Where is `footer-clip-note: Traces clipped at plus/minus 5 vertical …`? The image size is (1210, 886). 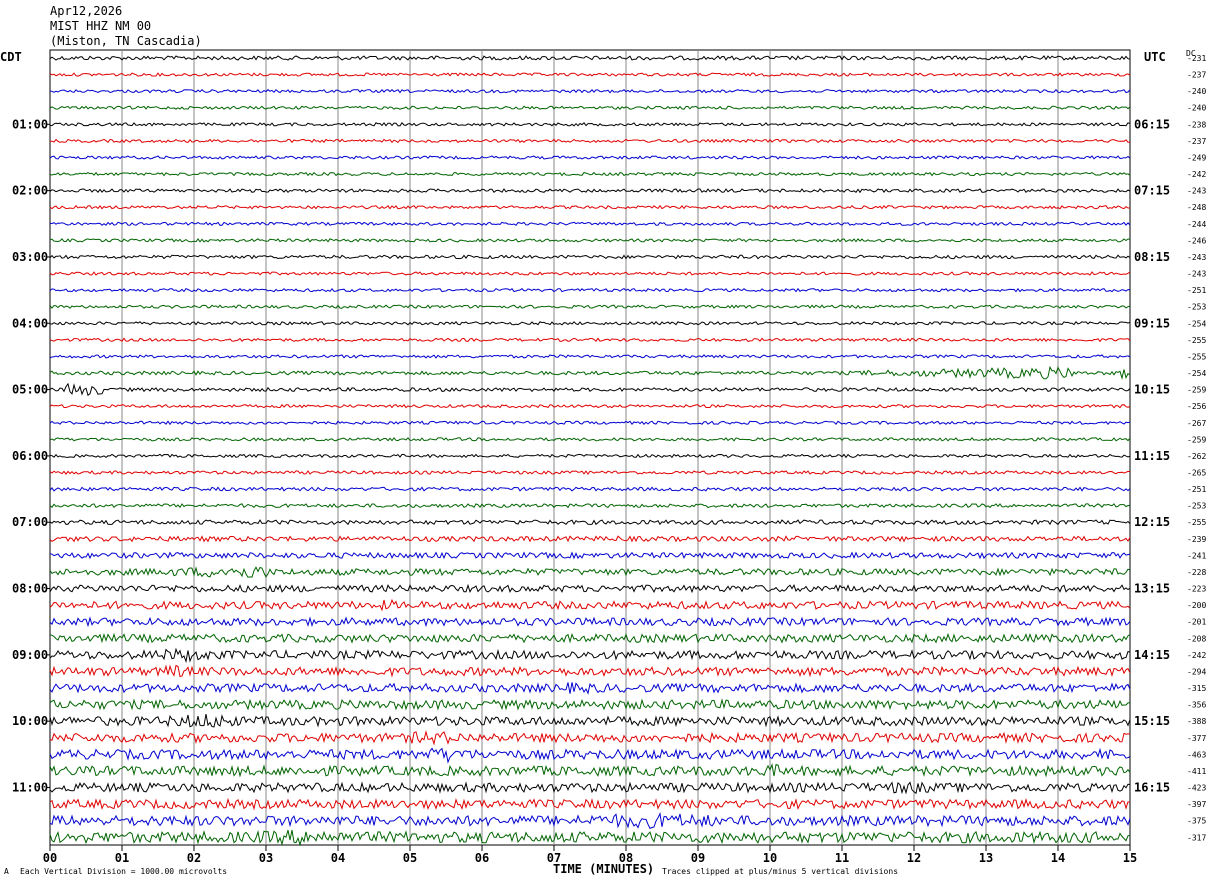
footer-clip-note: Traces clipped at plus/minus 5 vertical … is located at coordinates (780, 871).